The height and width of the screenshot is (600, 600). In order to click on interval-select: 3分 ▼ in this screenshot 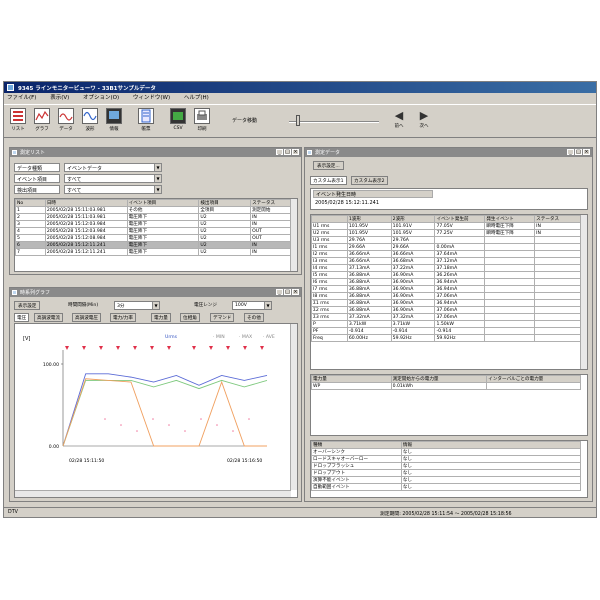, I will do `click(137, 305)`.